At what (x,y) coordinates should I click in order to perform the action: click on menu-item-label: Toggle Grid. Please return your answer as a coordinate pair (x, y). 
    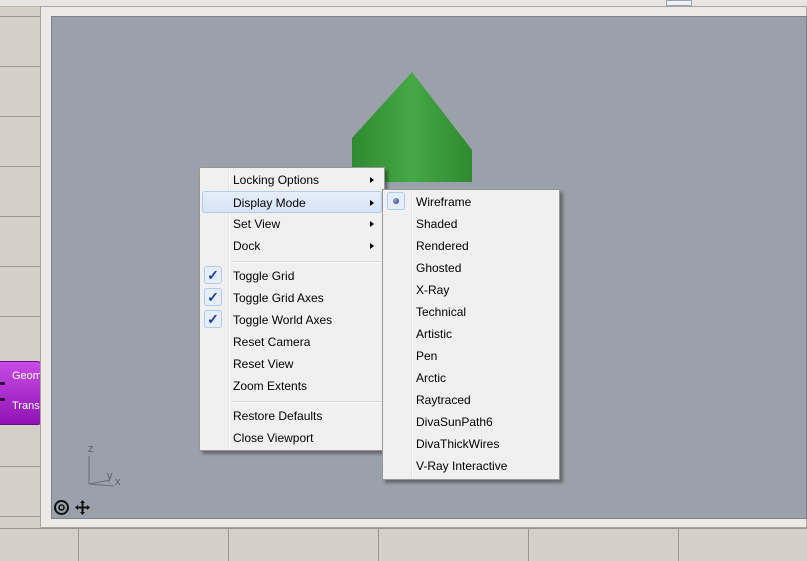
    Looking at the image, I should click on (264, 276).